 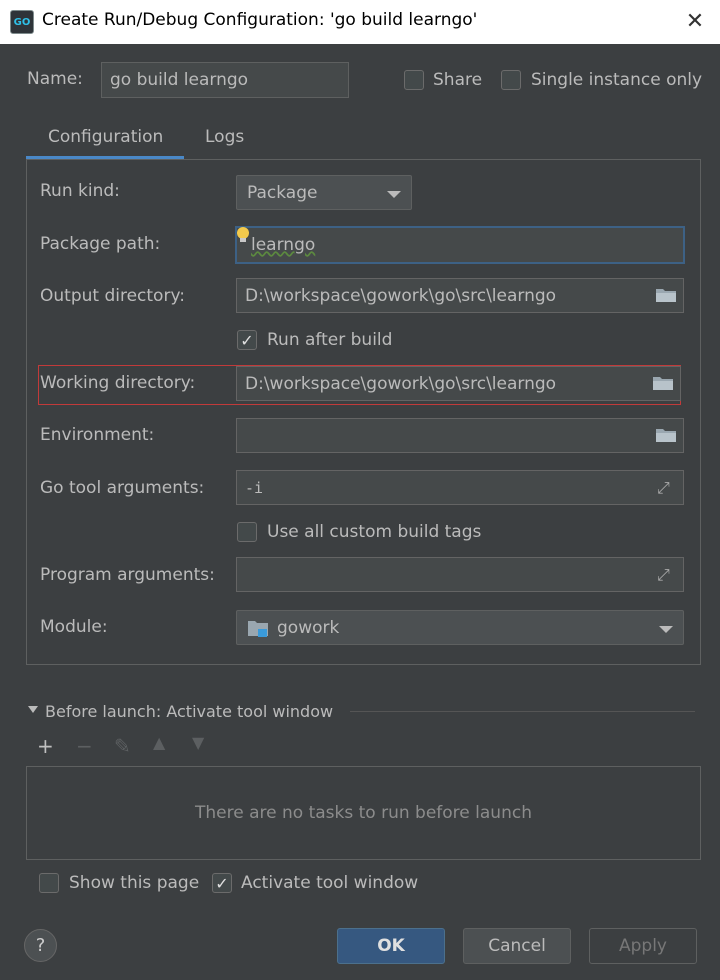 I want to click on custom-build-tags-label: Use all custom build tags, so click(x=374, y=532).